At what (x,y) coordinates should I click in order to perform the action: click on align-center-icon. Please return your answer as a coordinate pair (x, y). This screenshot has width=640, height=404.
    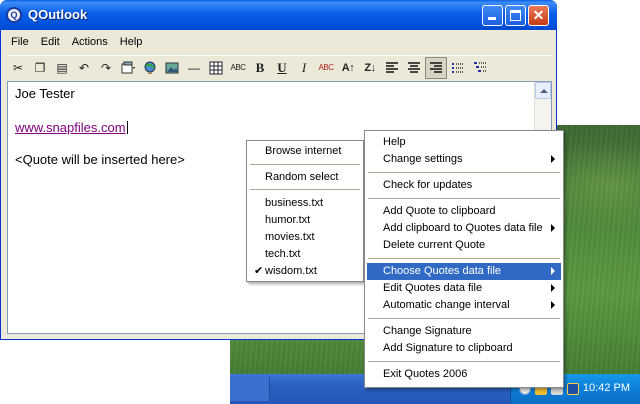
    Looking at the image, I should click on (414, 68).